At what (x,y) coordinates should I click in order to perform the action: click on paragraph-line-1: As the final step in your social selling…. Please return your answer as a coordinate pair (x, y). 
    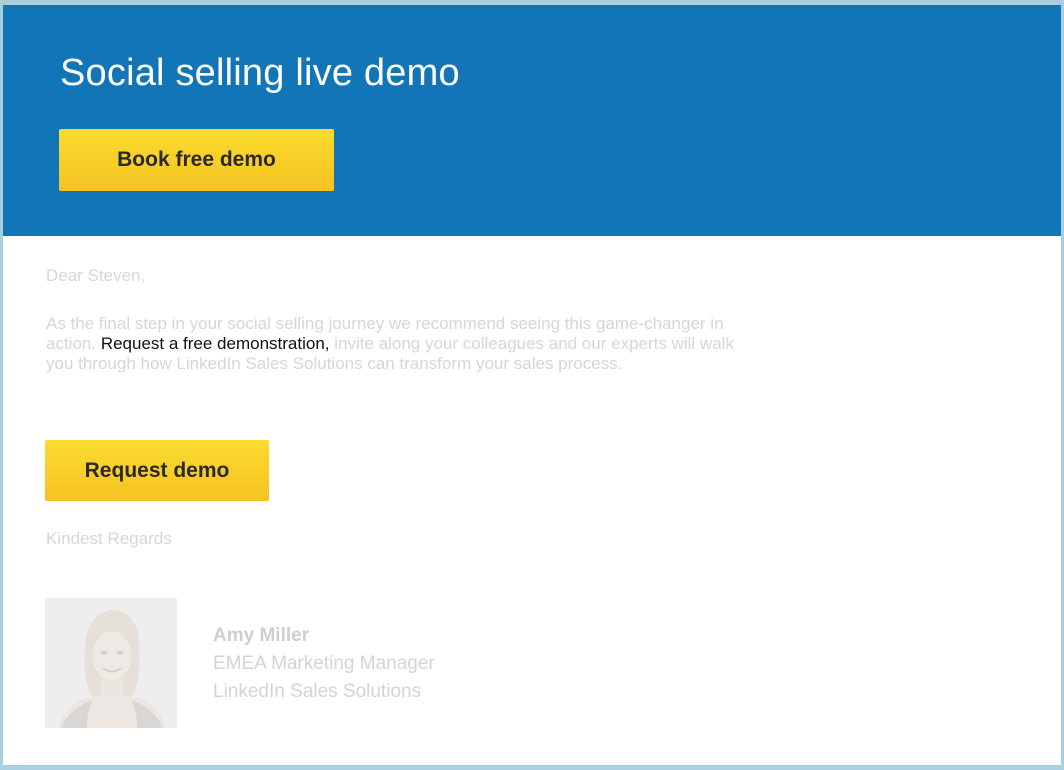
    Looking at the image, I should click on (385, 323).